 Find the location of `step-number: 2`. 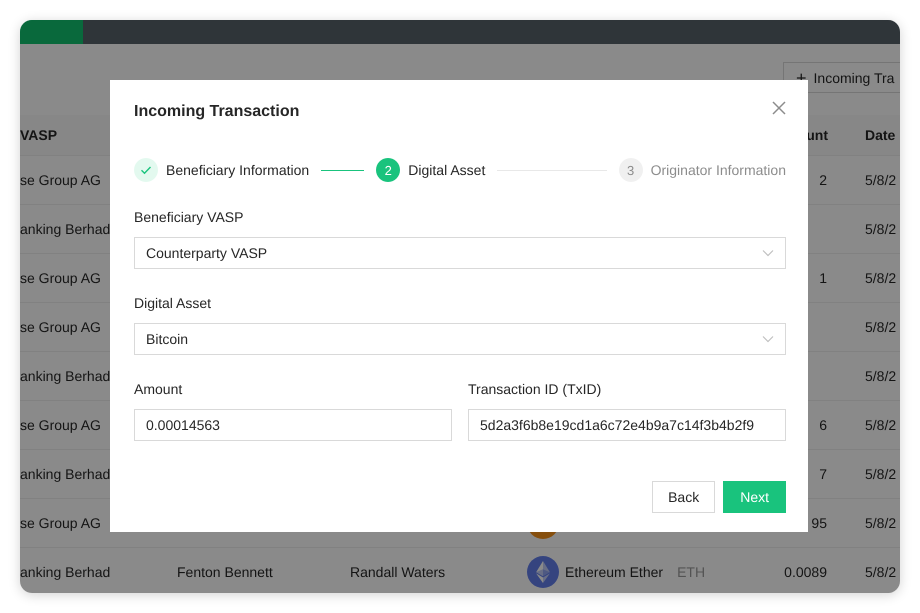

step-number: 2 is located at coordinates (388, 170).